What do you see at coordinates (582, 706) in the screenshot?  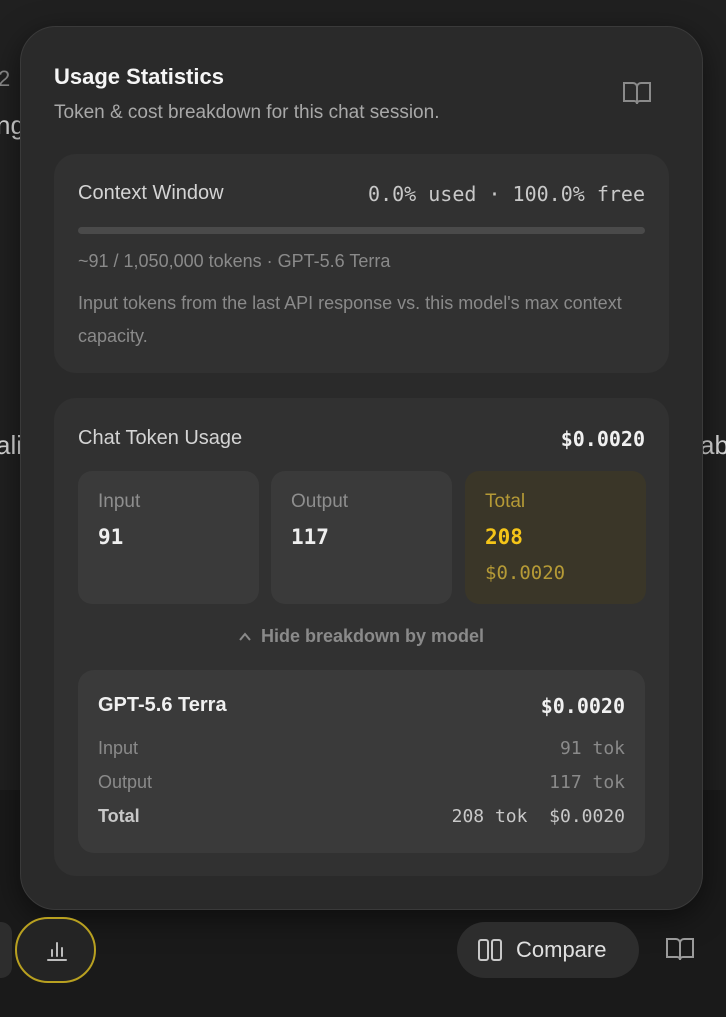 I see `model-cost: $0.0020` at bounding box center [582, 706].